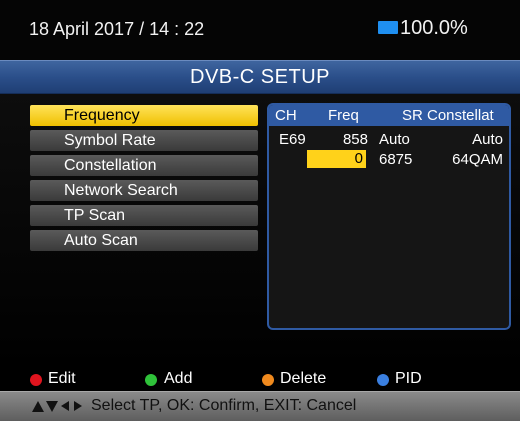  What do you see at coordinates (460, 115) in the screenshot?
I see `column-header-constellation: Constellat` at bounding box center [460, 115].